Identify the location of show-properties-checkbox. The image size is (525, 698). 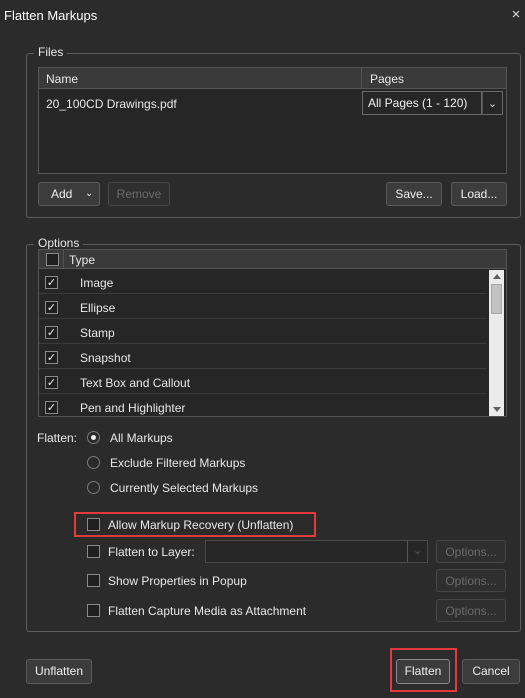
(93, 580).